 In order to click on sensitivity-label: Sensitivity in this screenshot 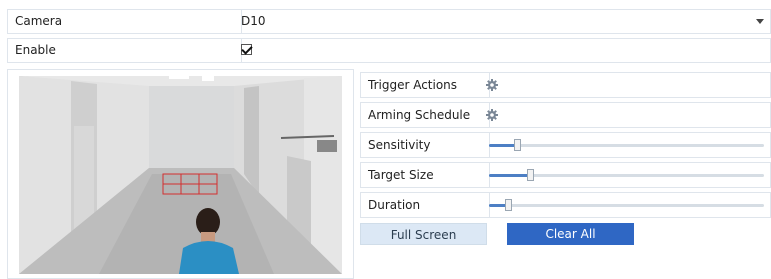, I will do `click(425, 145)`.